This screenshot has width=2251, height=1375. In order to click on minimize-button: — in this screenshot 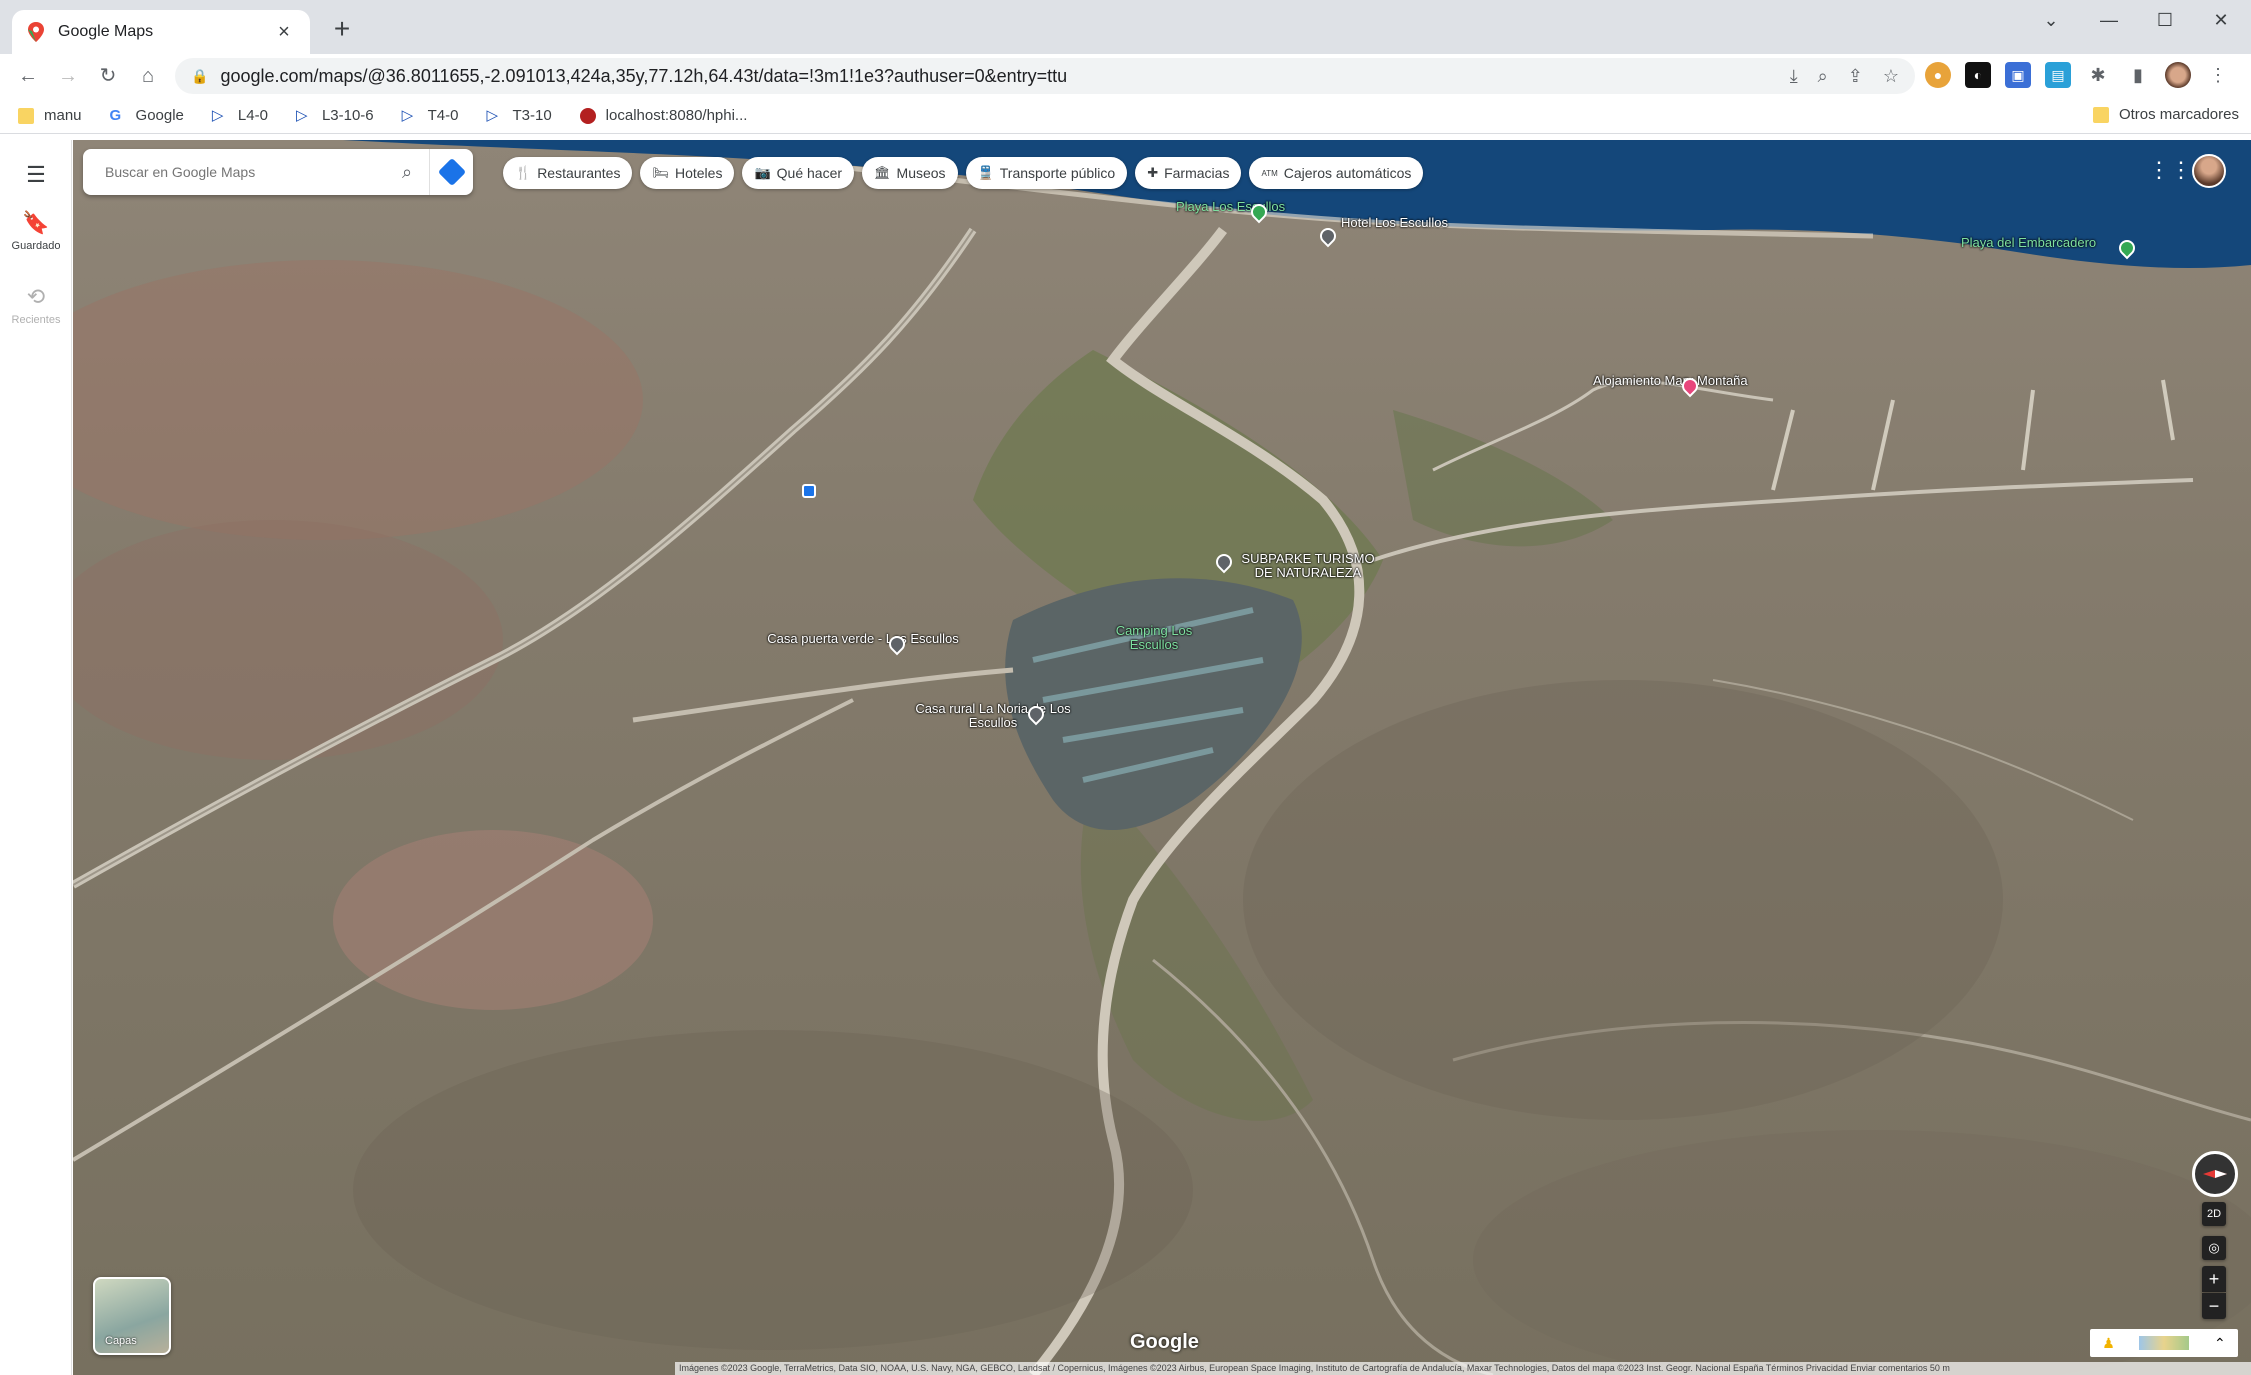, I will do `click(2109, 20)`.